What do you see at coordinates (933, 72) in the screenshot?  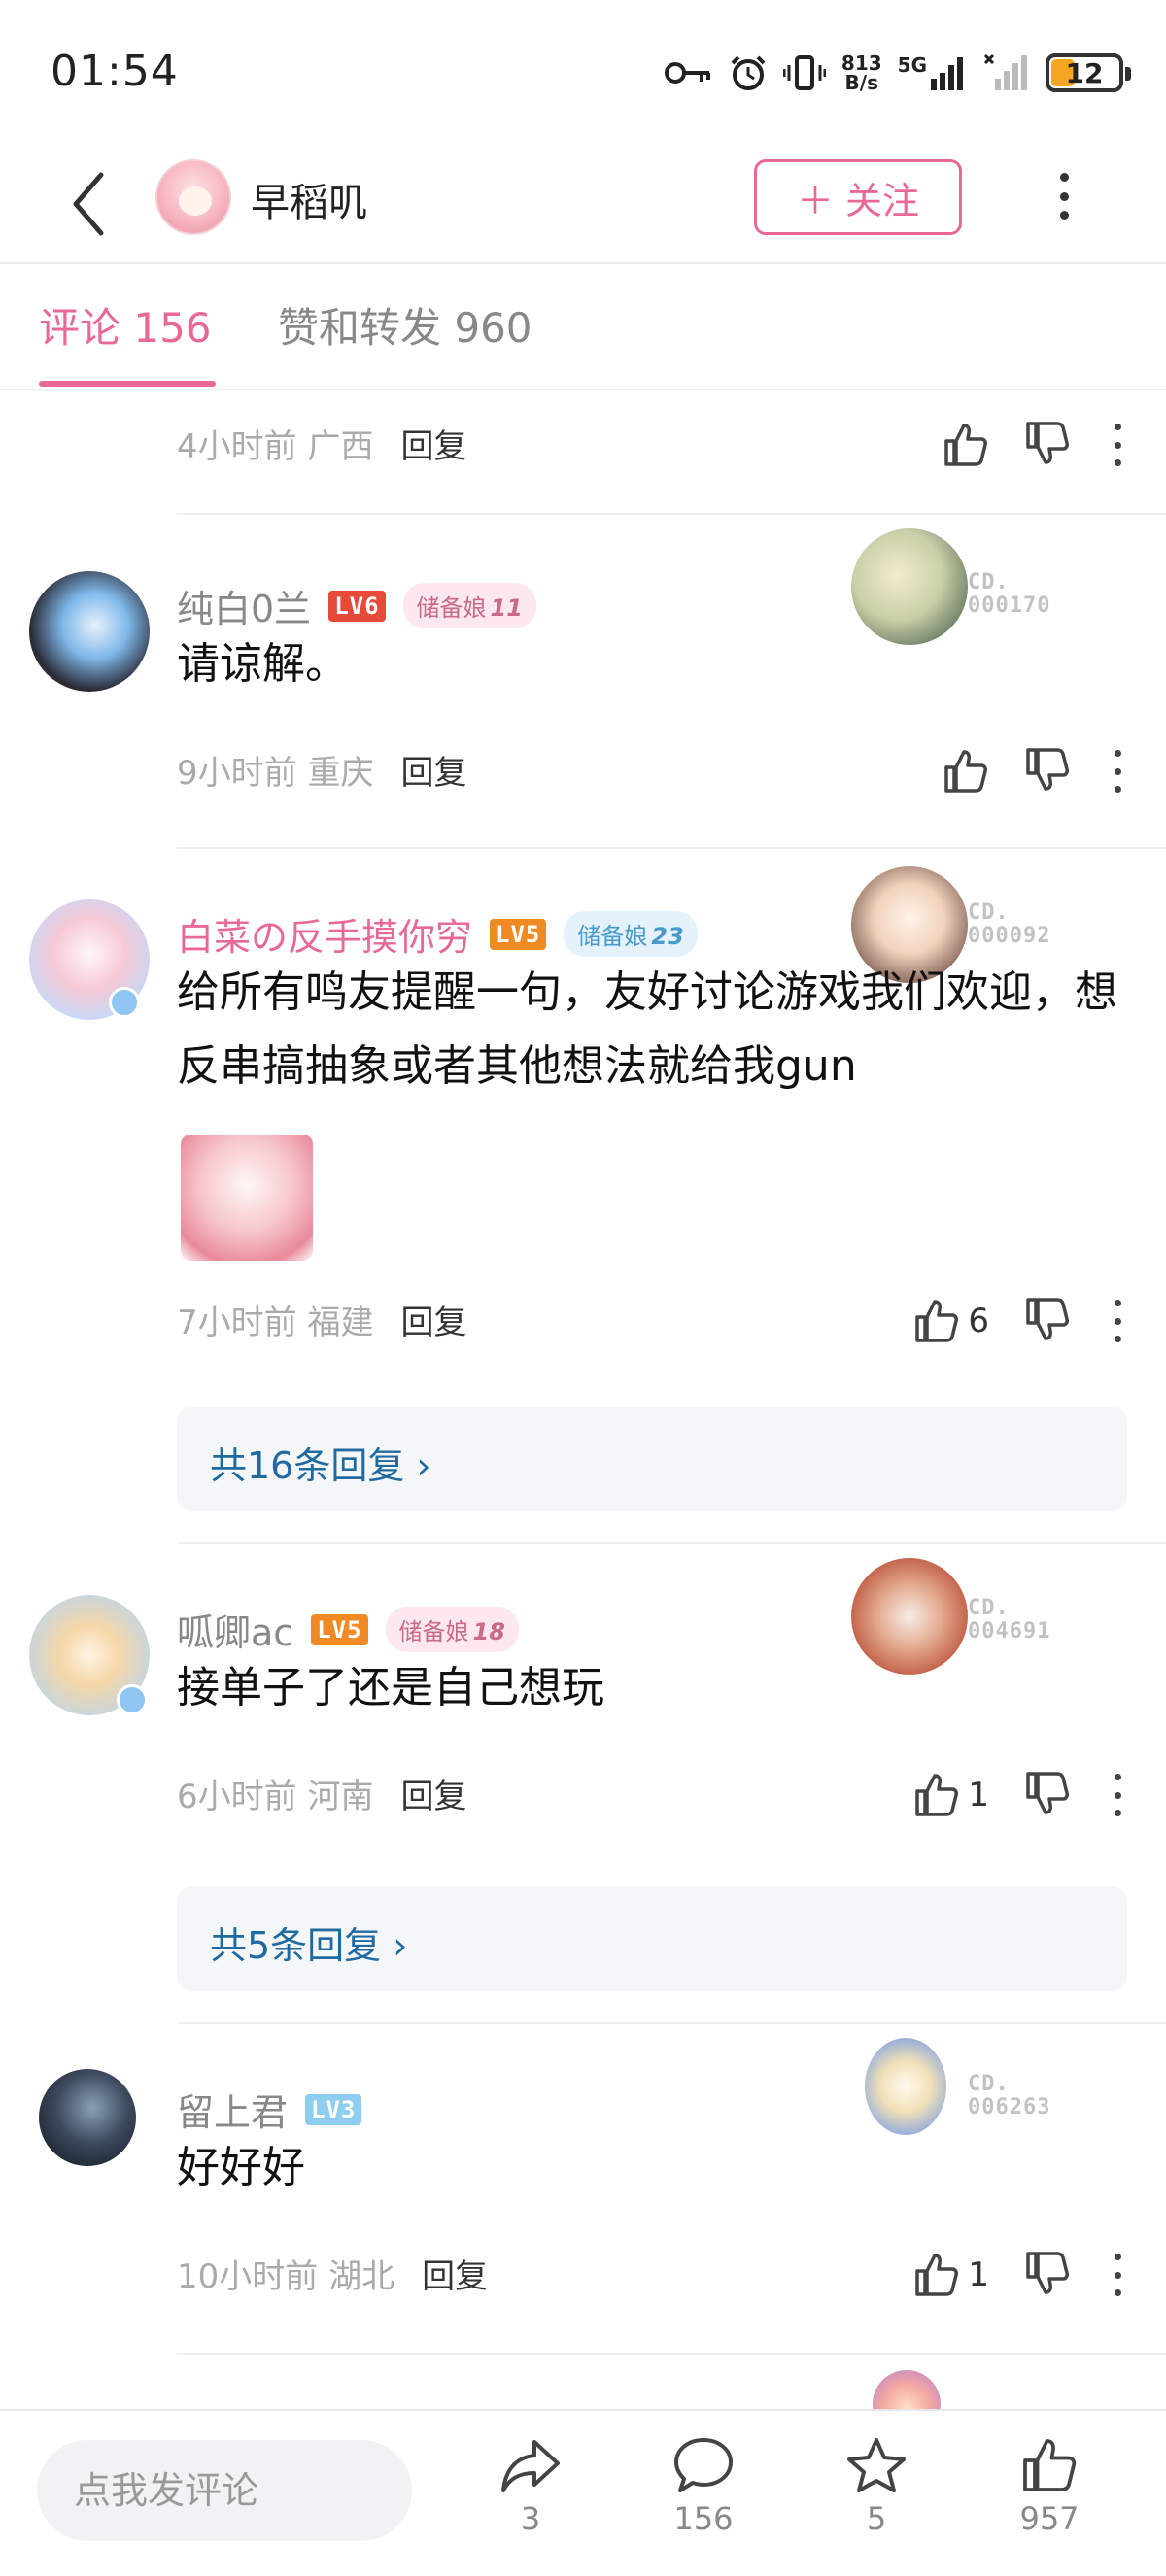 I see `signal-5g-icon: 5G` at bounding box center [933, 72].